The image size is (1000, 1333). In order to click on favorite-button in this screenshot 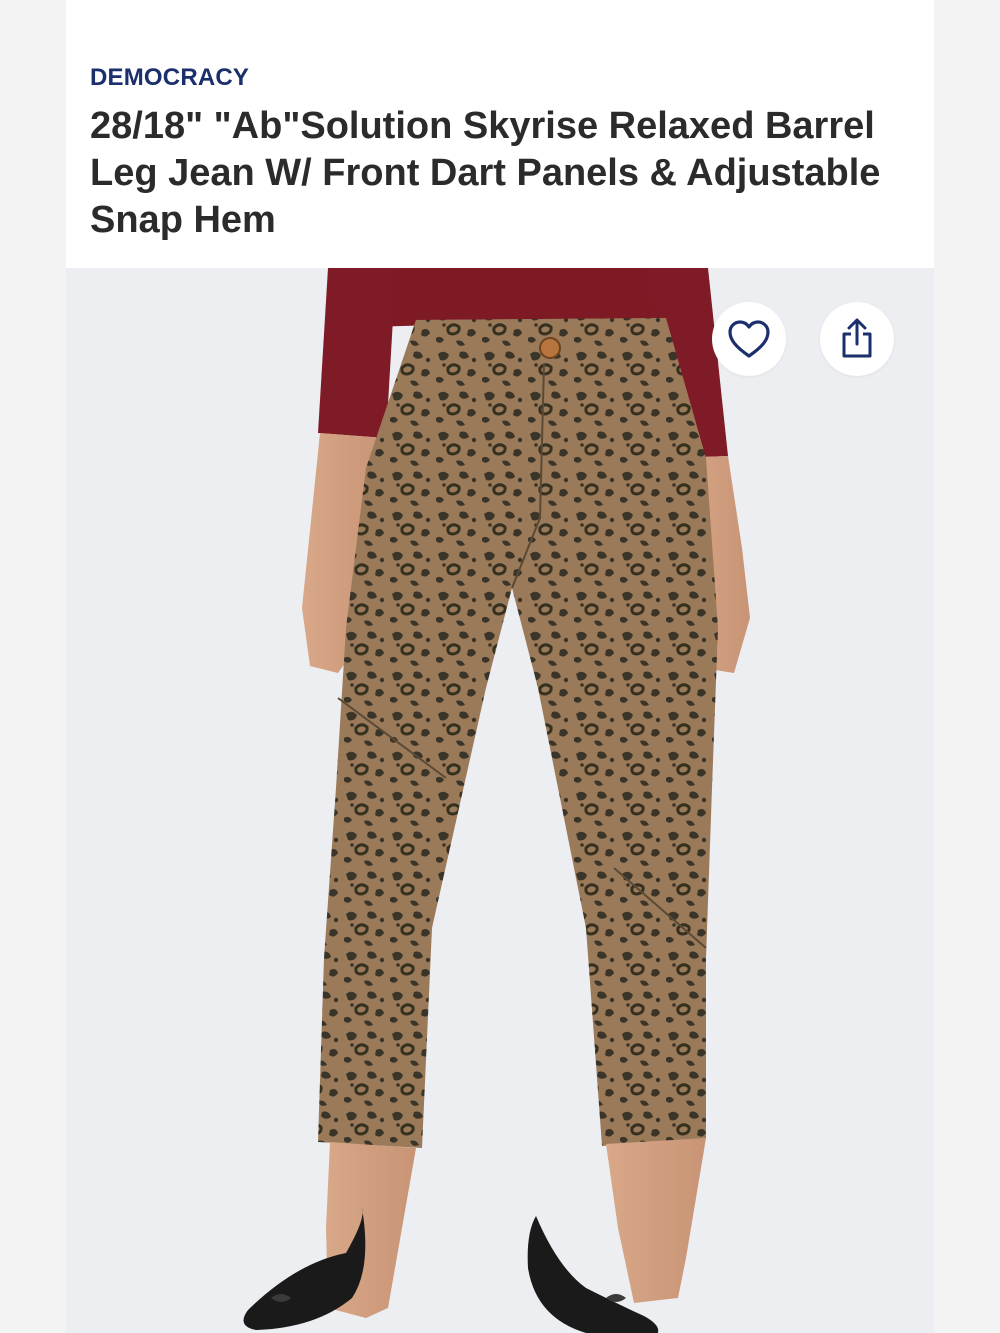, I will do `click(749, 339)`.